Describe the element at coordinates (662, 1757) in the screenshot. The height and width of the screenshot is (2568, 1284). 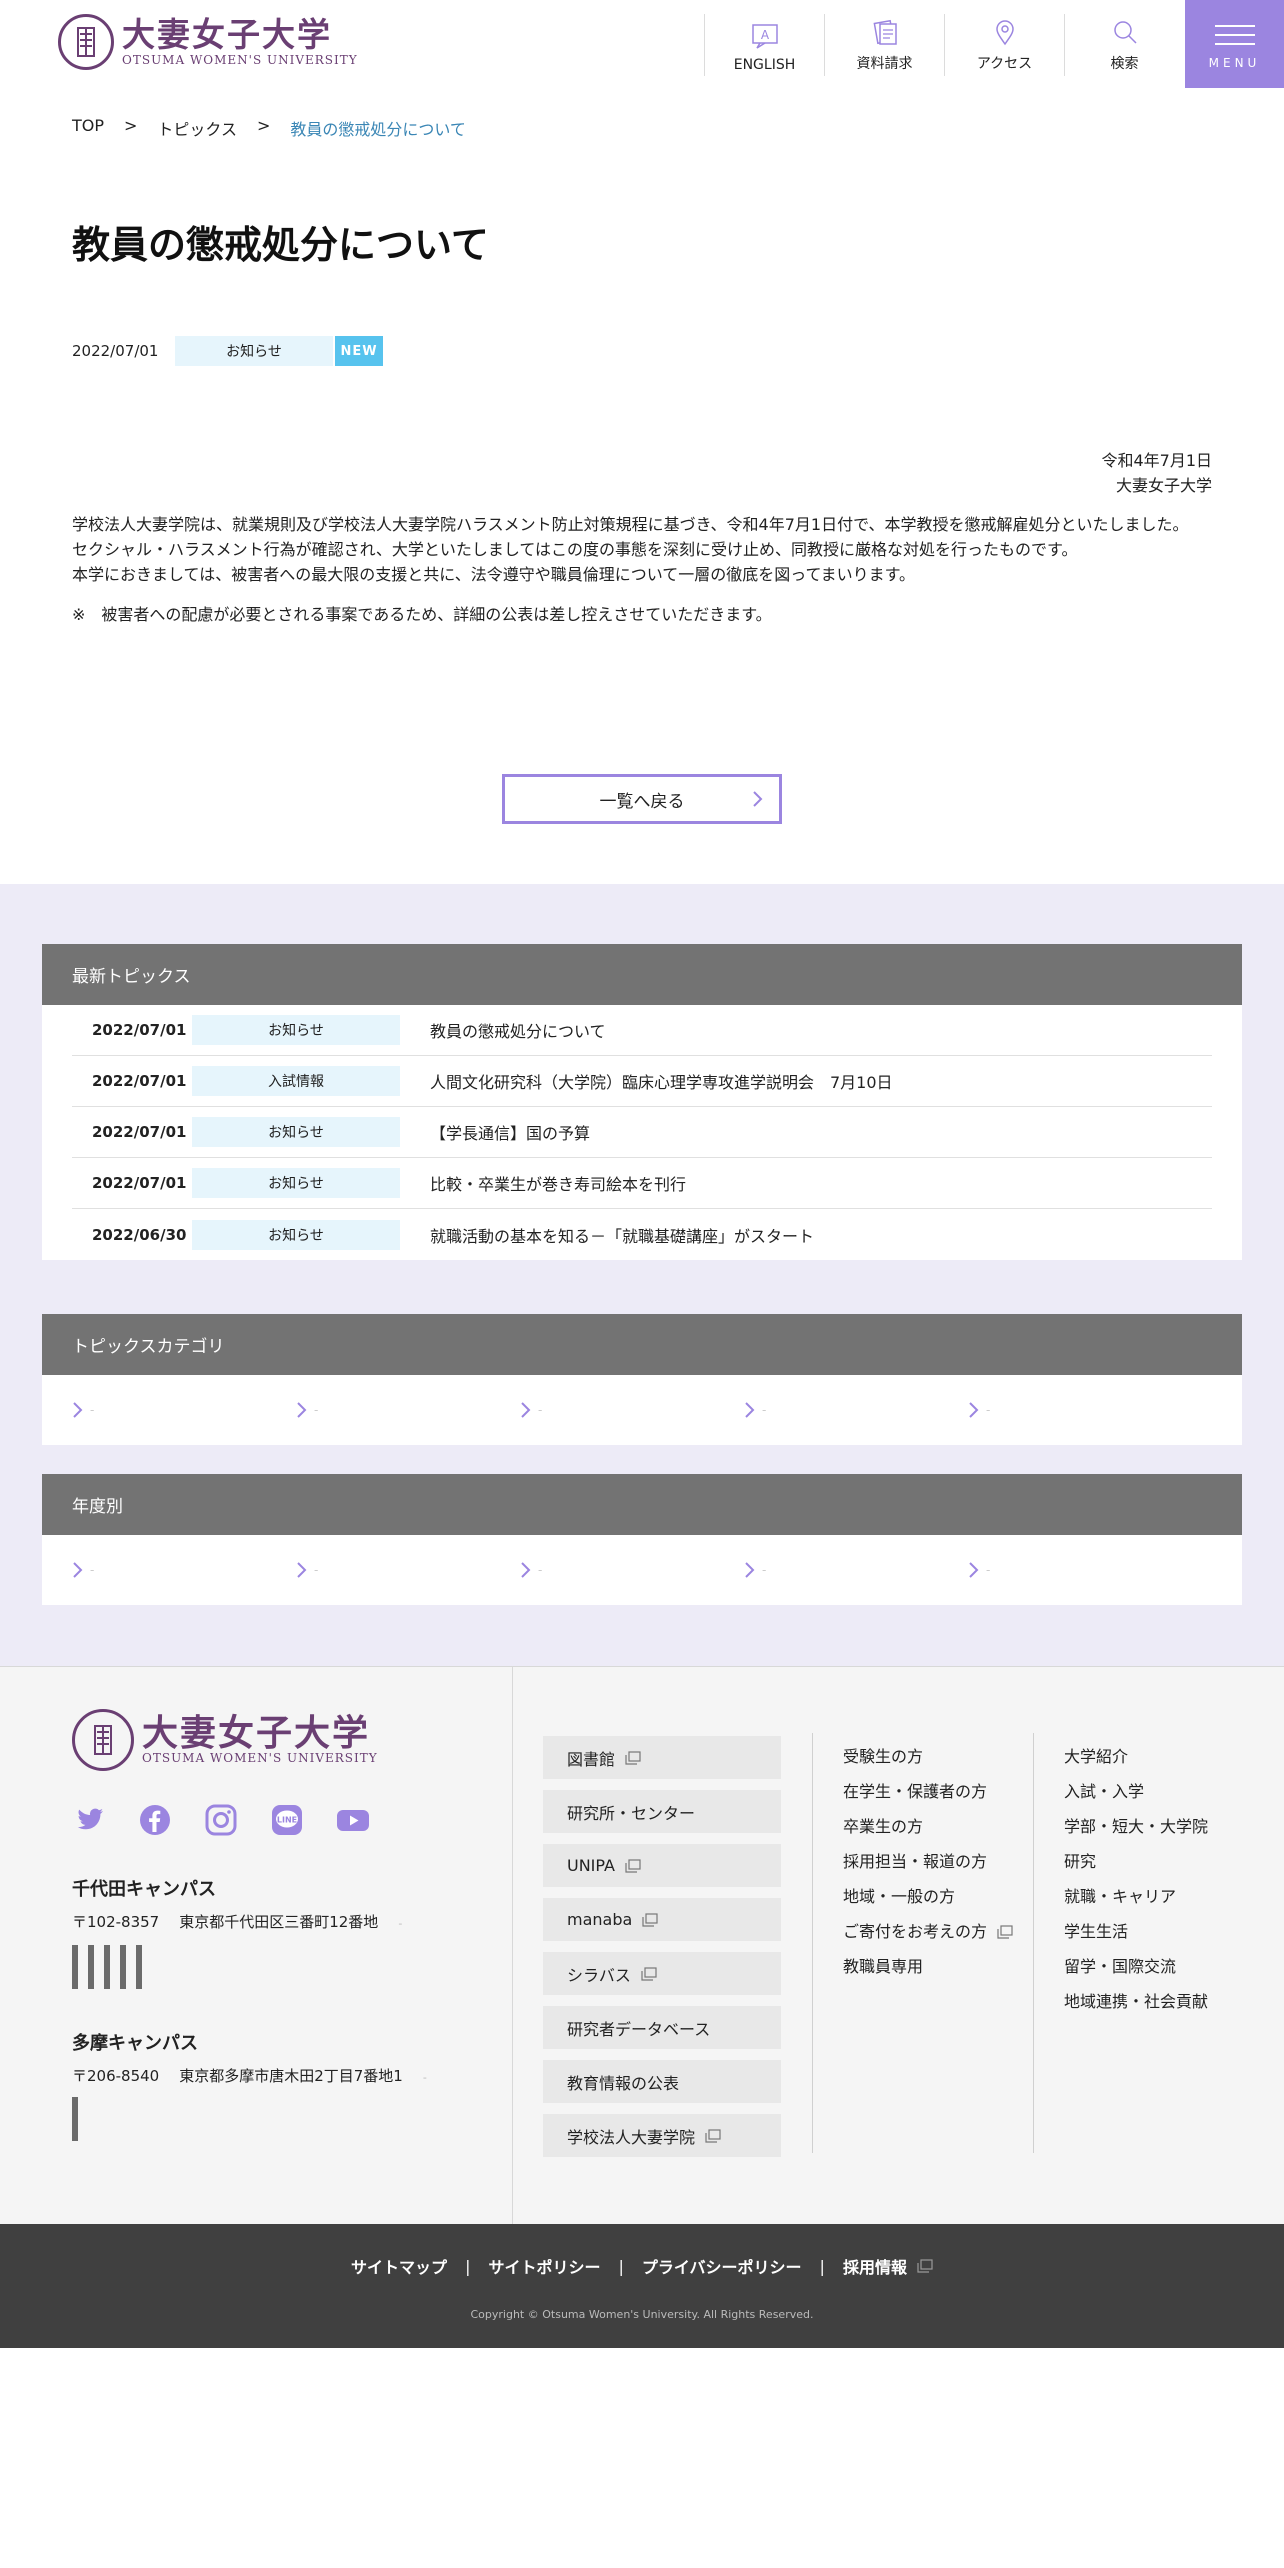
I see `footer-button-library: 図書館` at that location.